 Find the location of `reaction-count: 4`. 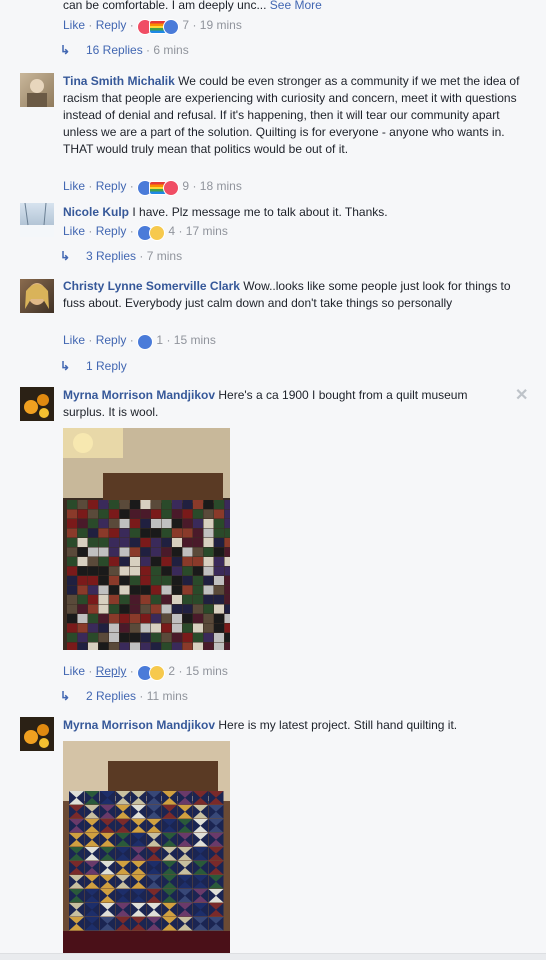

reaction-count: 4 is located at coordinates (172, 231).